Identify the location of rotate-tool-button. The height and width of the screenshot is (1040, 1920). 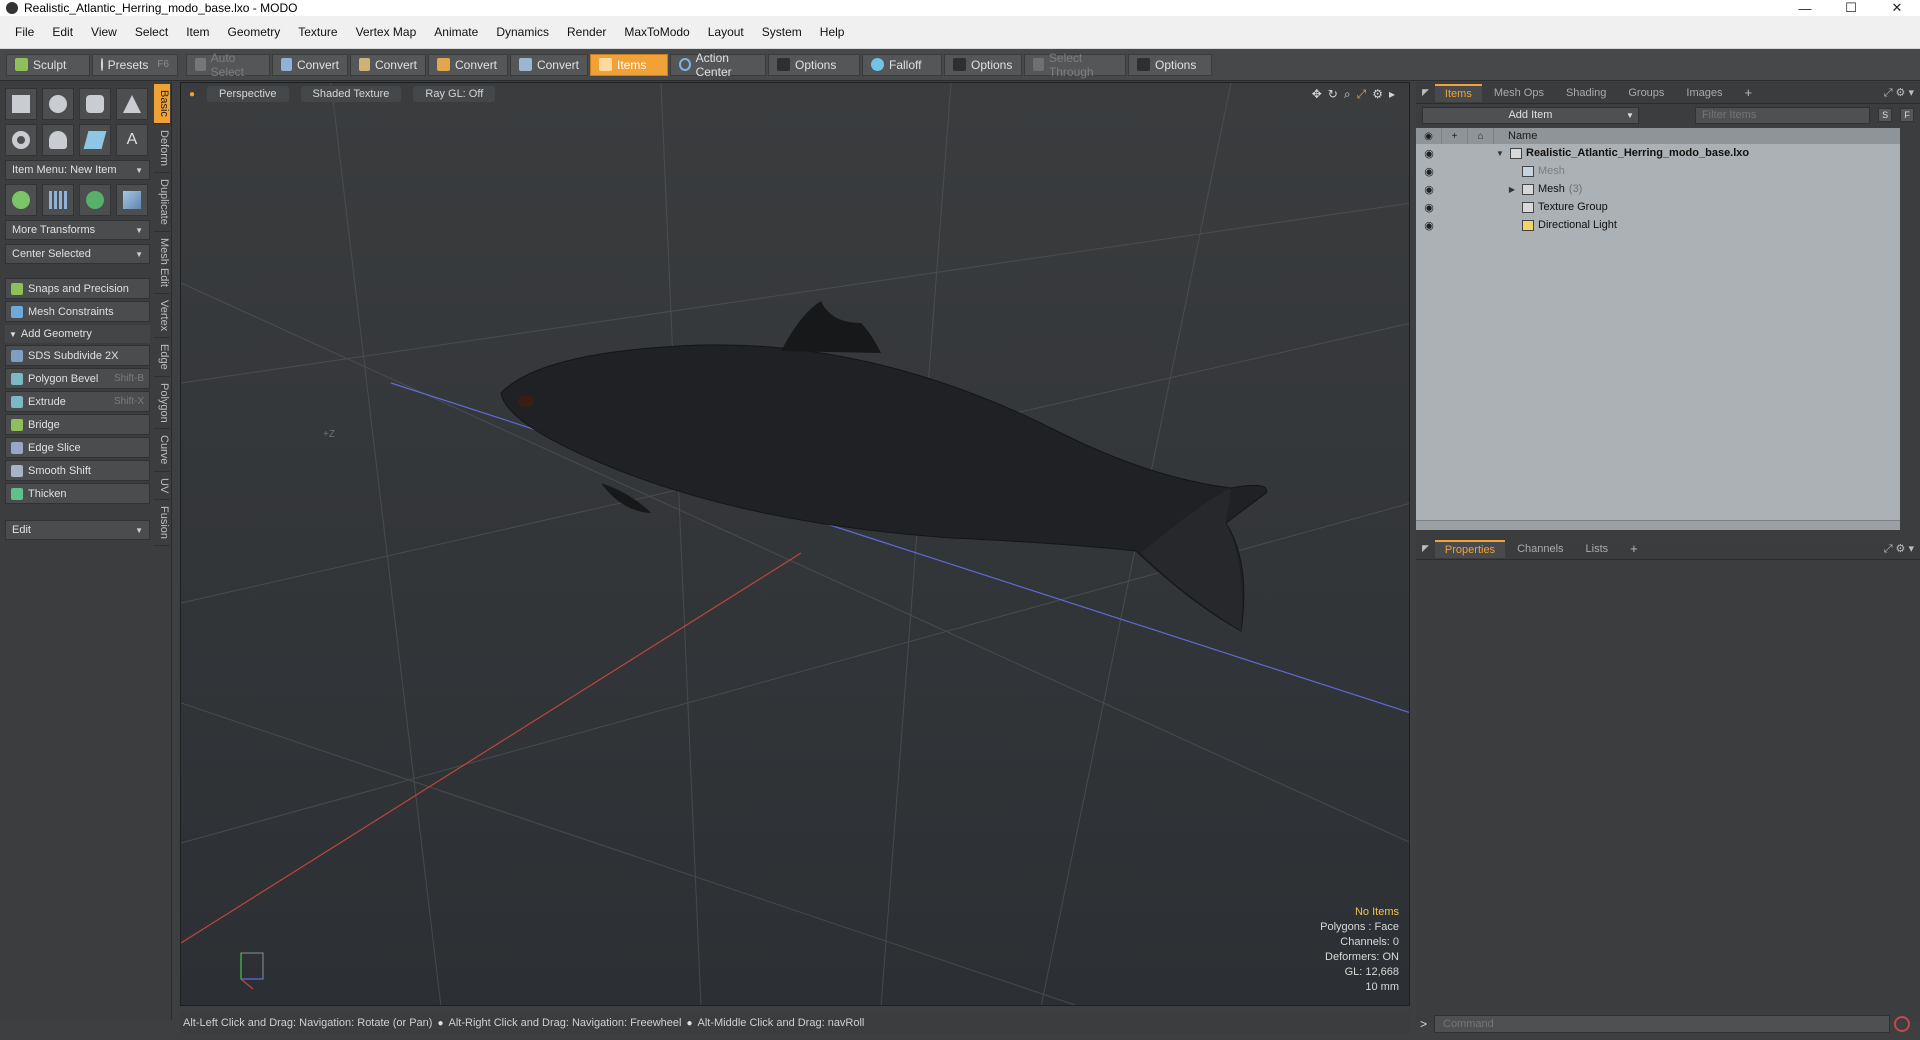
(95, 200).